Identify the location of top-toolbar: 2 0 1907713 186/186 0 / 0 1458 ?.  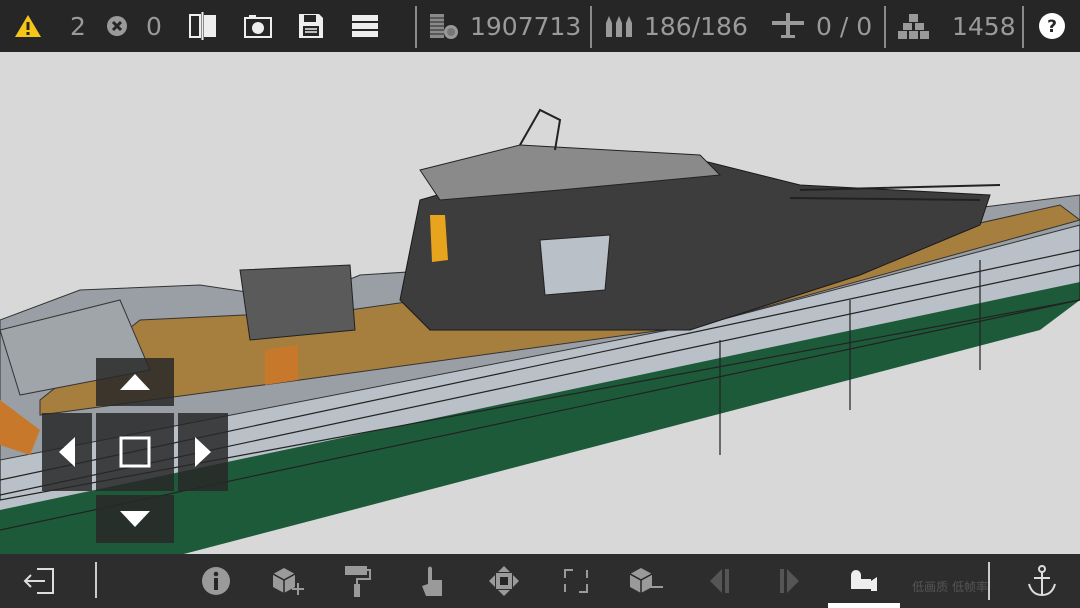
(540, 26).